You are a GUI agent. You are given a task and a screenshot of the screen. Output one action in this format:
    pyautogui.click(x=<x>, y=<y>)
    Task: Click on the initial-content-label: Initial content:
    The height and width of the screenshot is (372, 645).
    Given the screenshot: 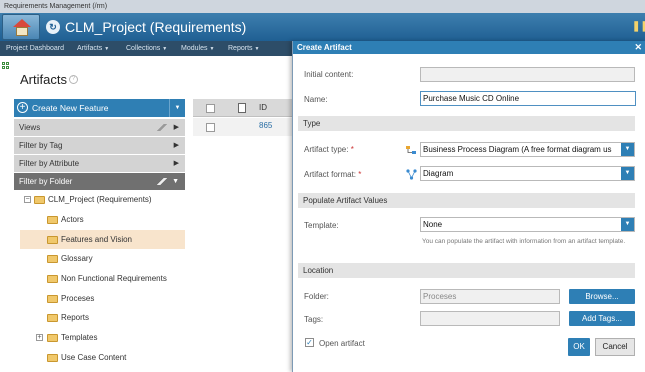 What is the action you would take?
    pyautogui.click(x=329, y=74)
    